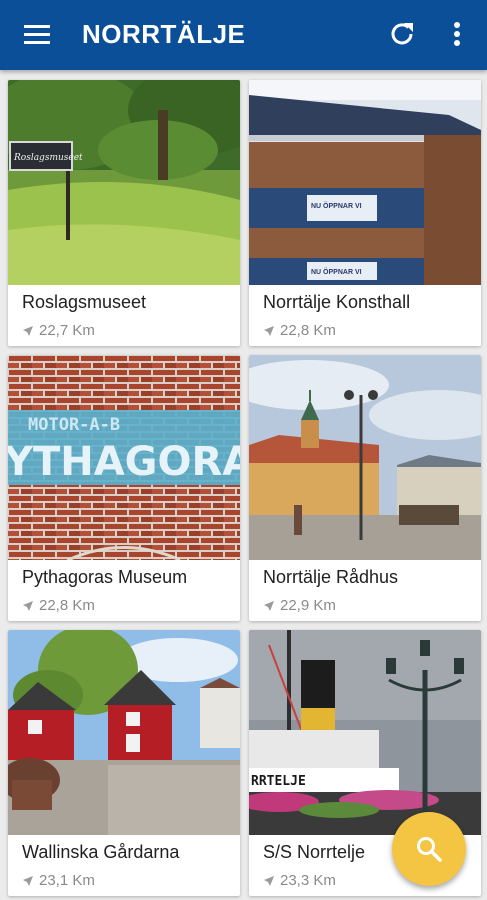 The width and height of the screenshot is (487, 900). Describe the element at coordinates (48, 158) in the screenshot. I see `sign-text: Roslagsmuseet` at that location.